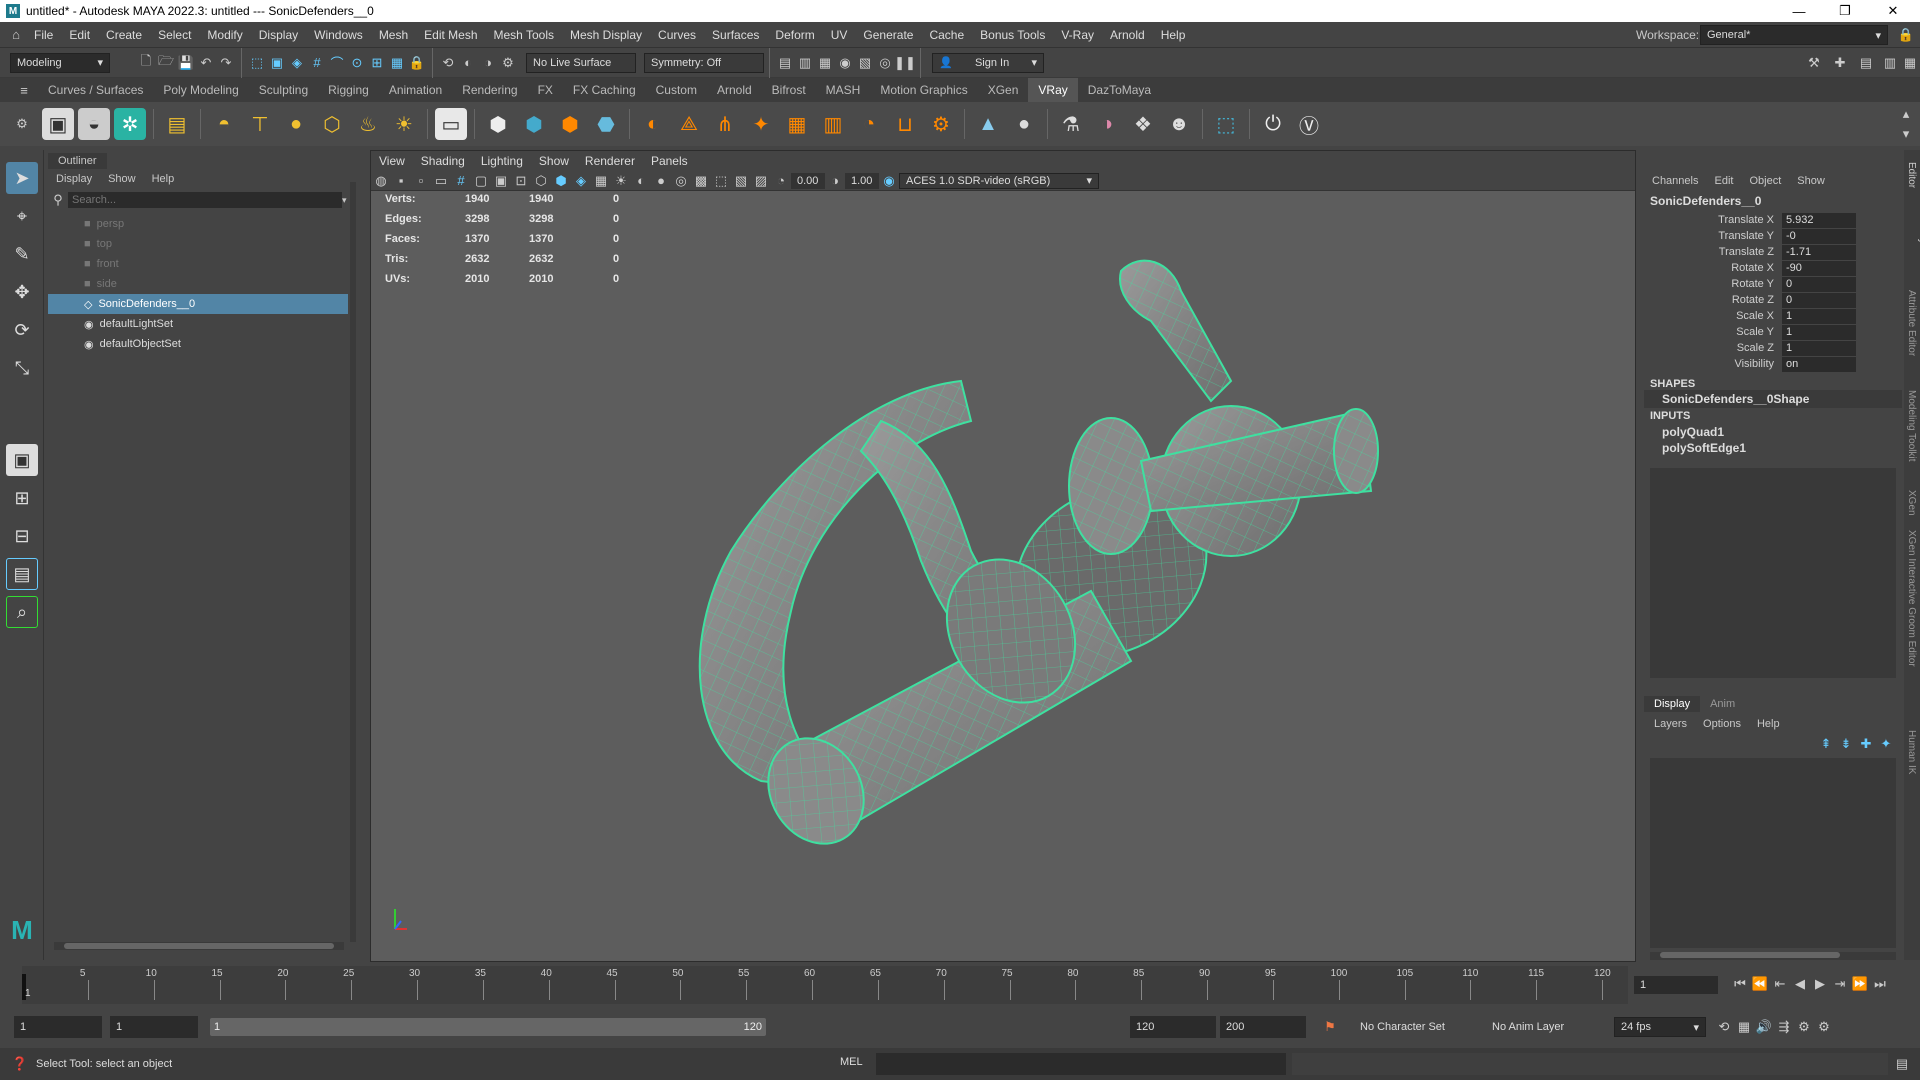  Describe the element at coordinates (905, 124) in the screenshot. I see `vray-bucket-icon: ⊔` at that location.